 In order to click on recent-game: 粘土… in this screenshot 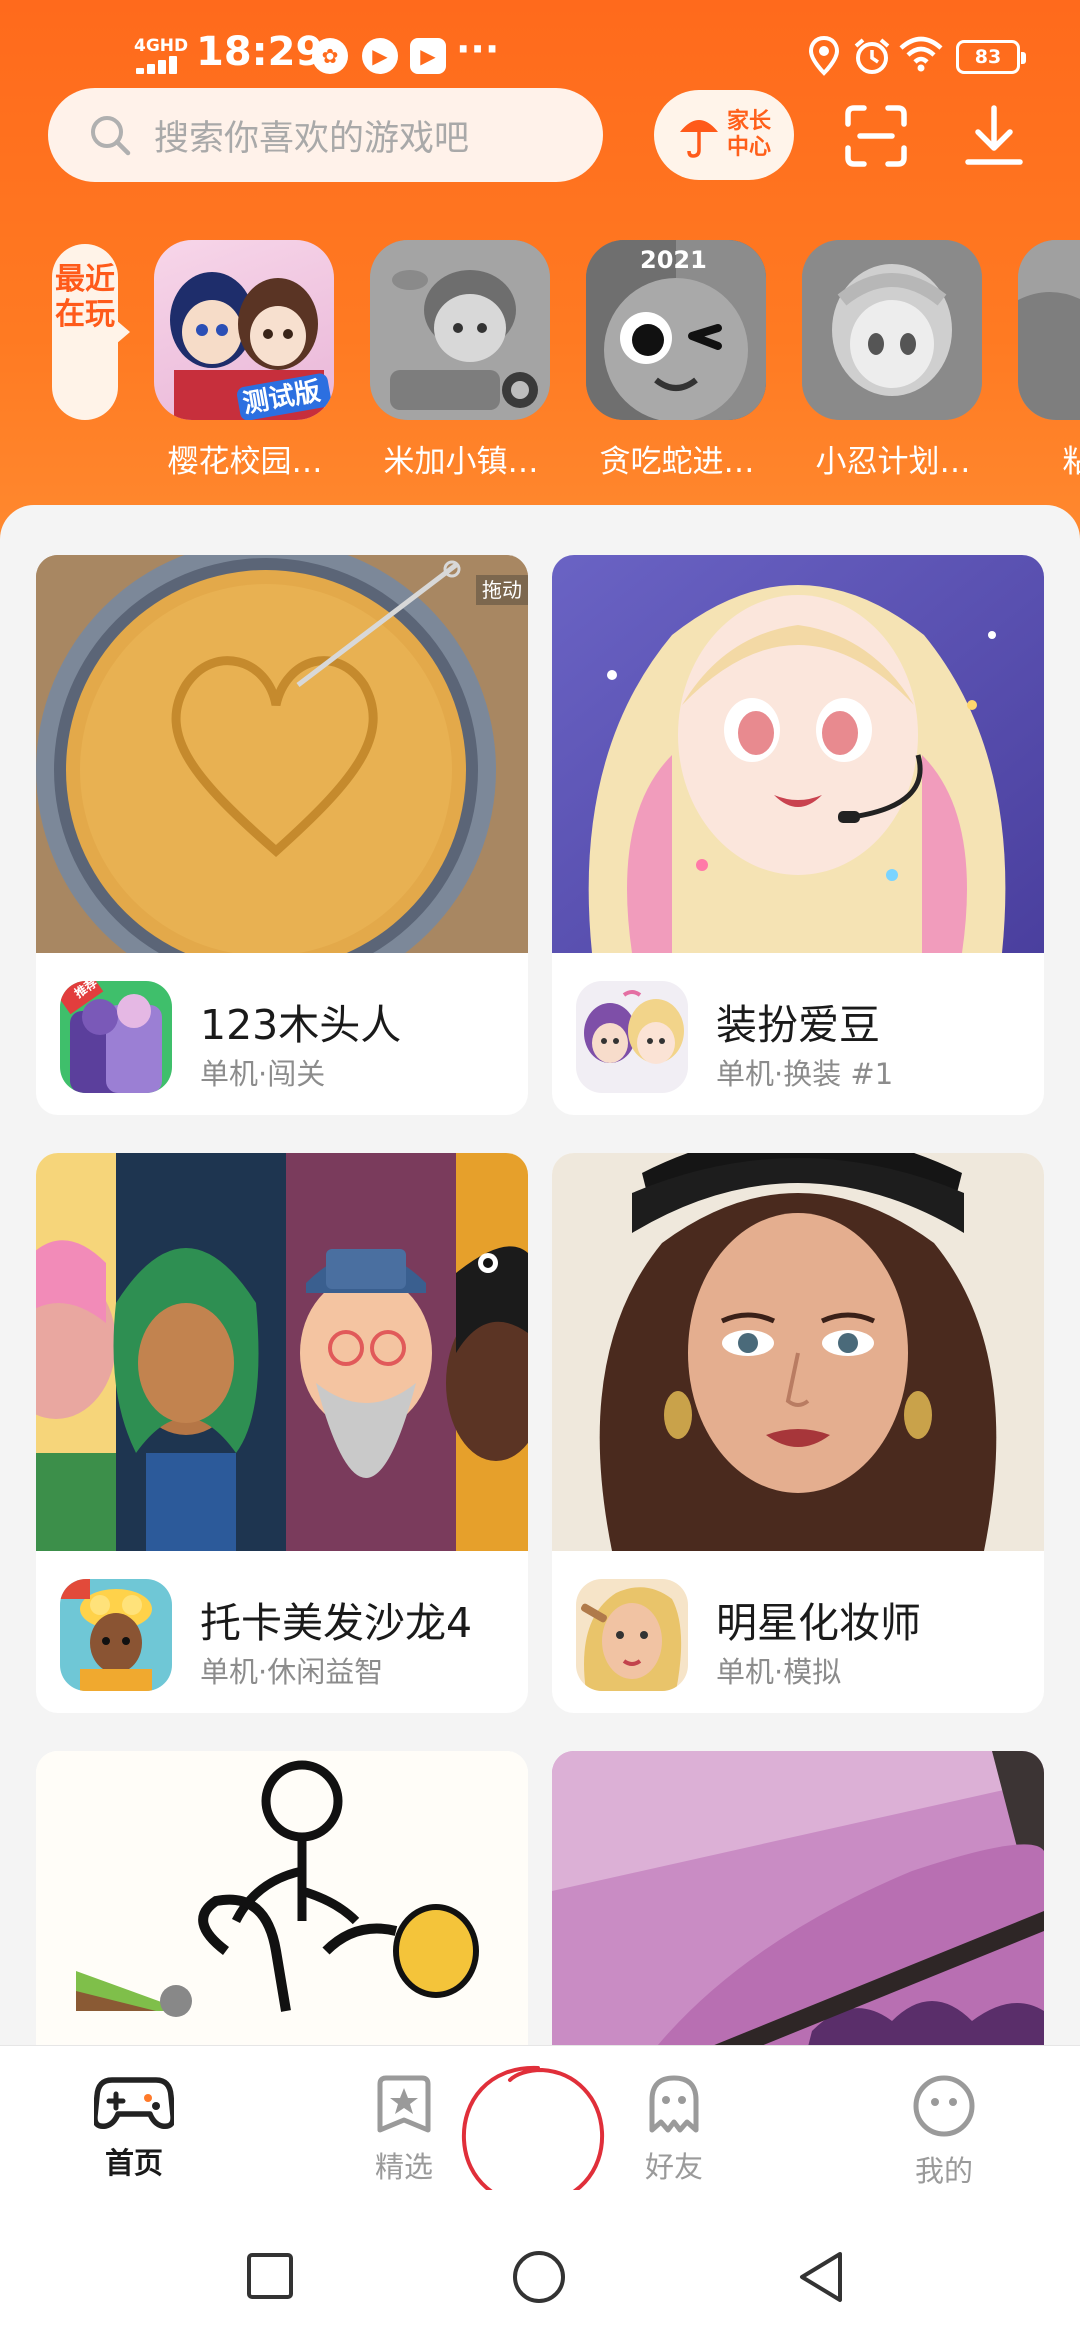, I will do `click(1049, 360)`.